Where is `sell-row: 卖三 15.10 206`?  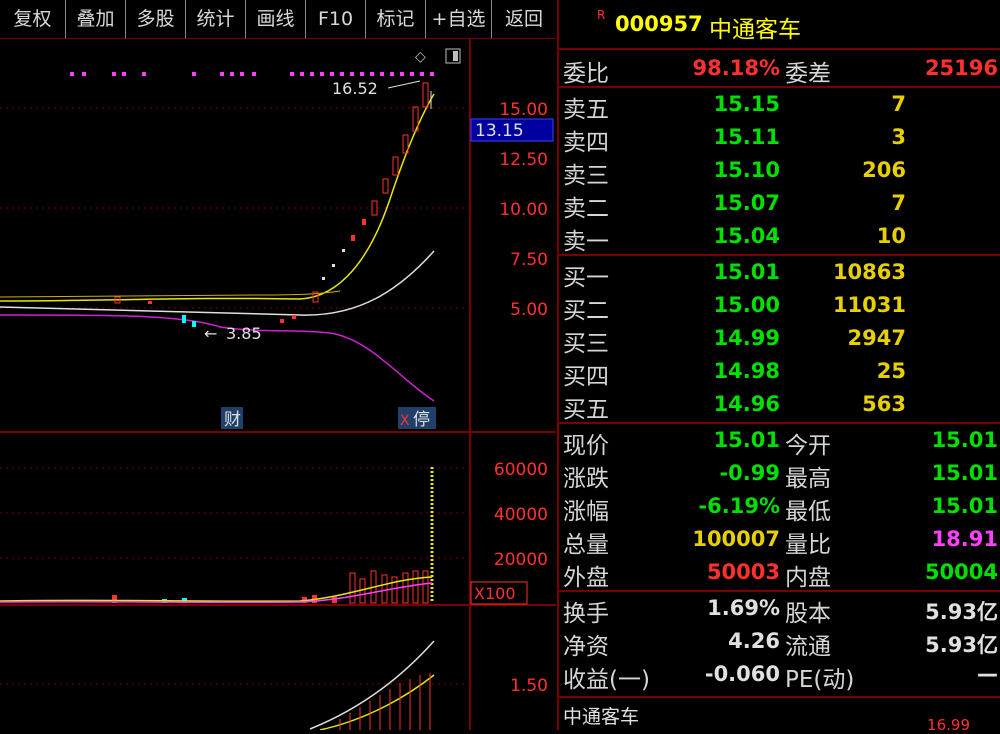 sell-row: 卖三 15.10 206 is located at coordinates (779, 171).